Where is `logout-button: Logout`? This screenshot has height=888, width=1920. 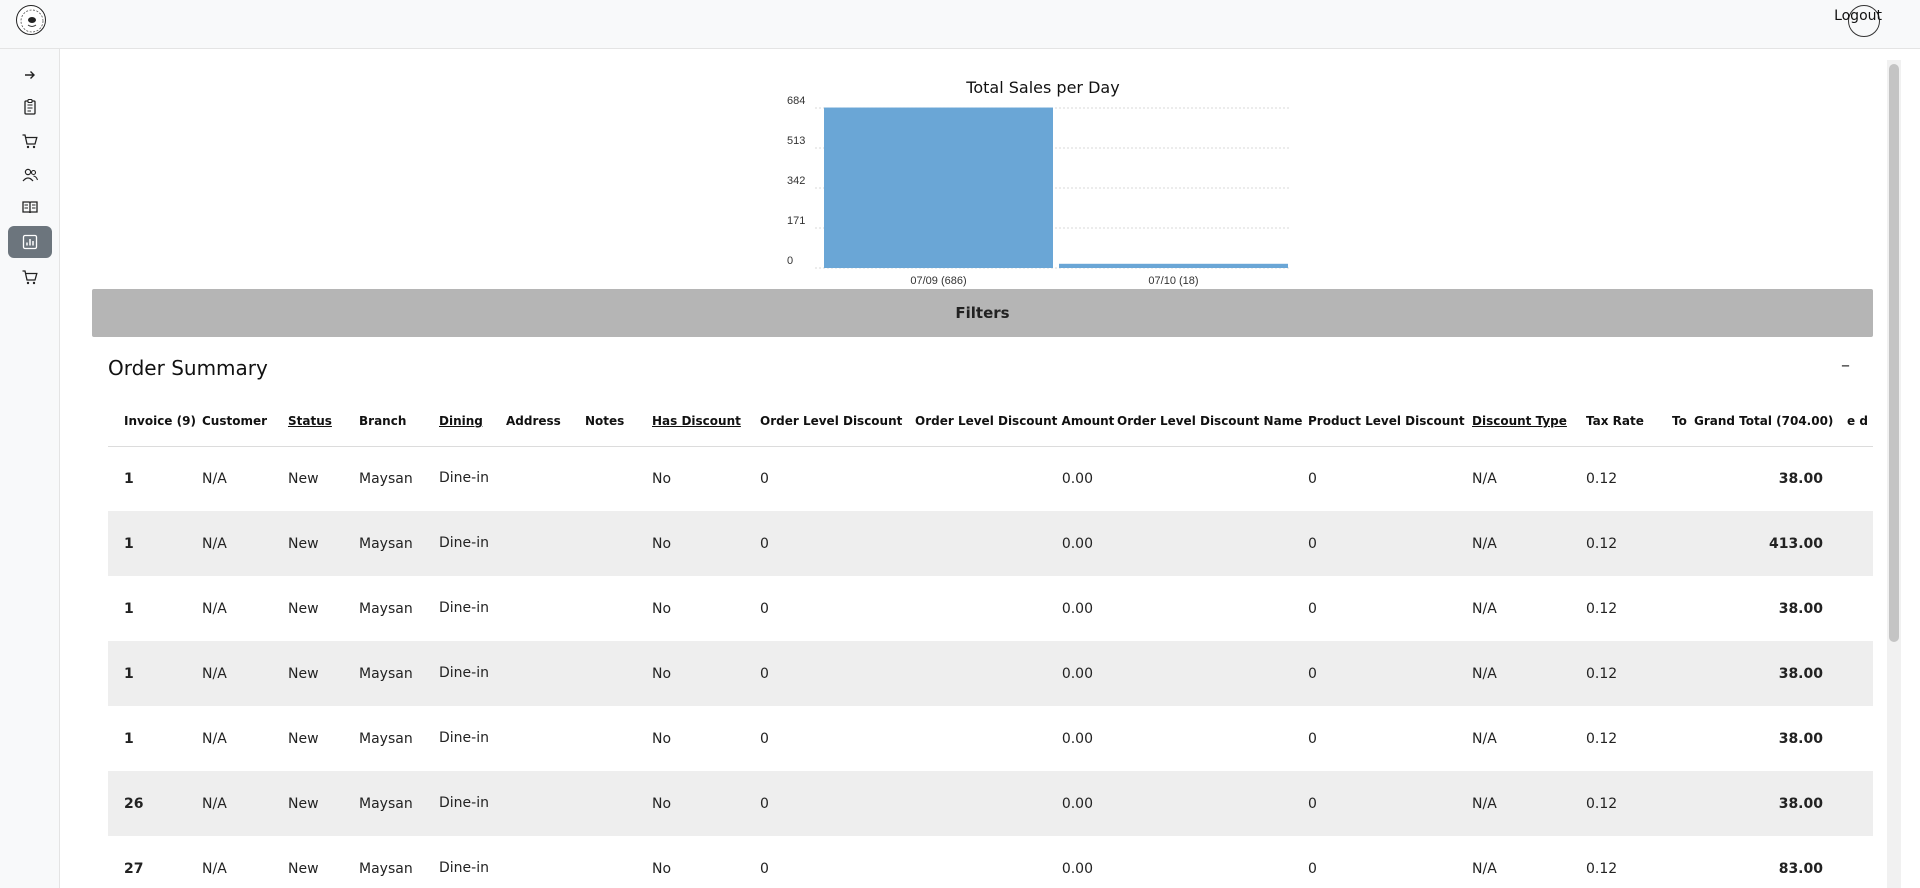
logout-button: Logout is located at coordinates (1858, 16).